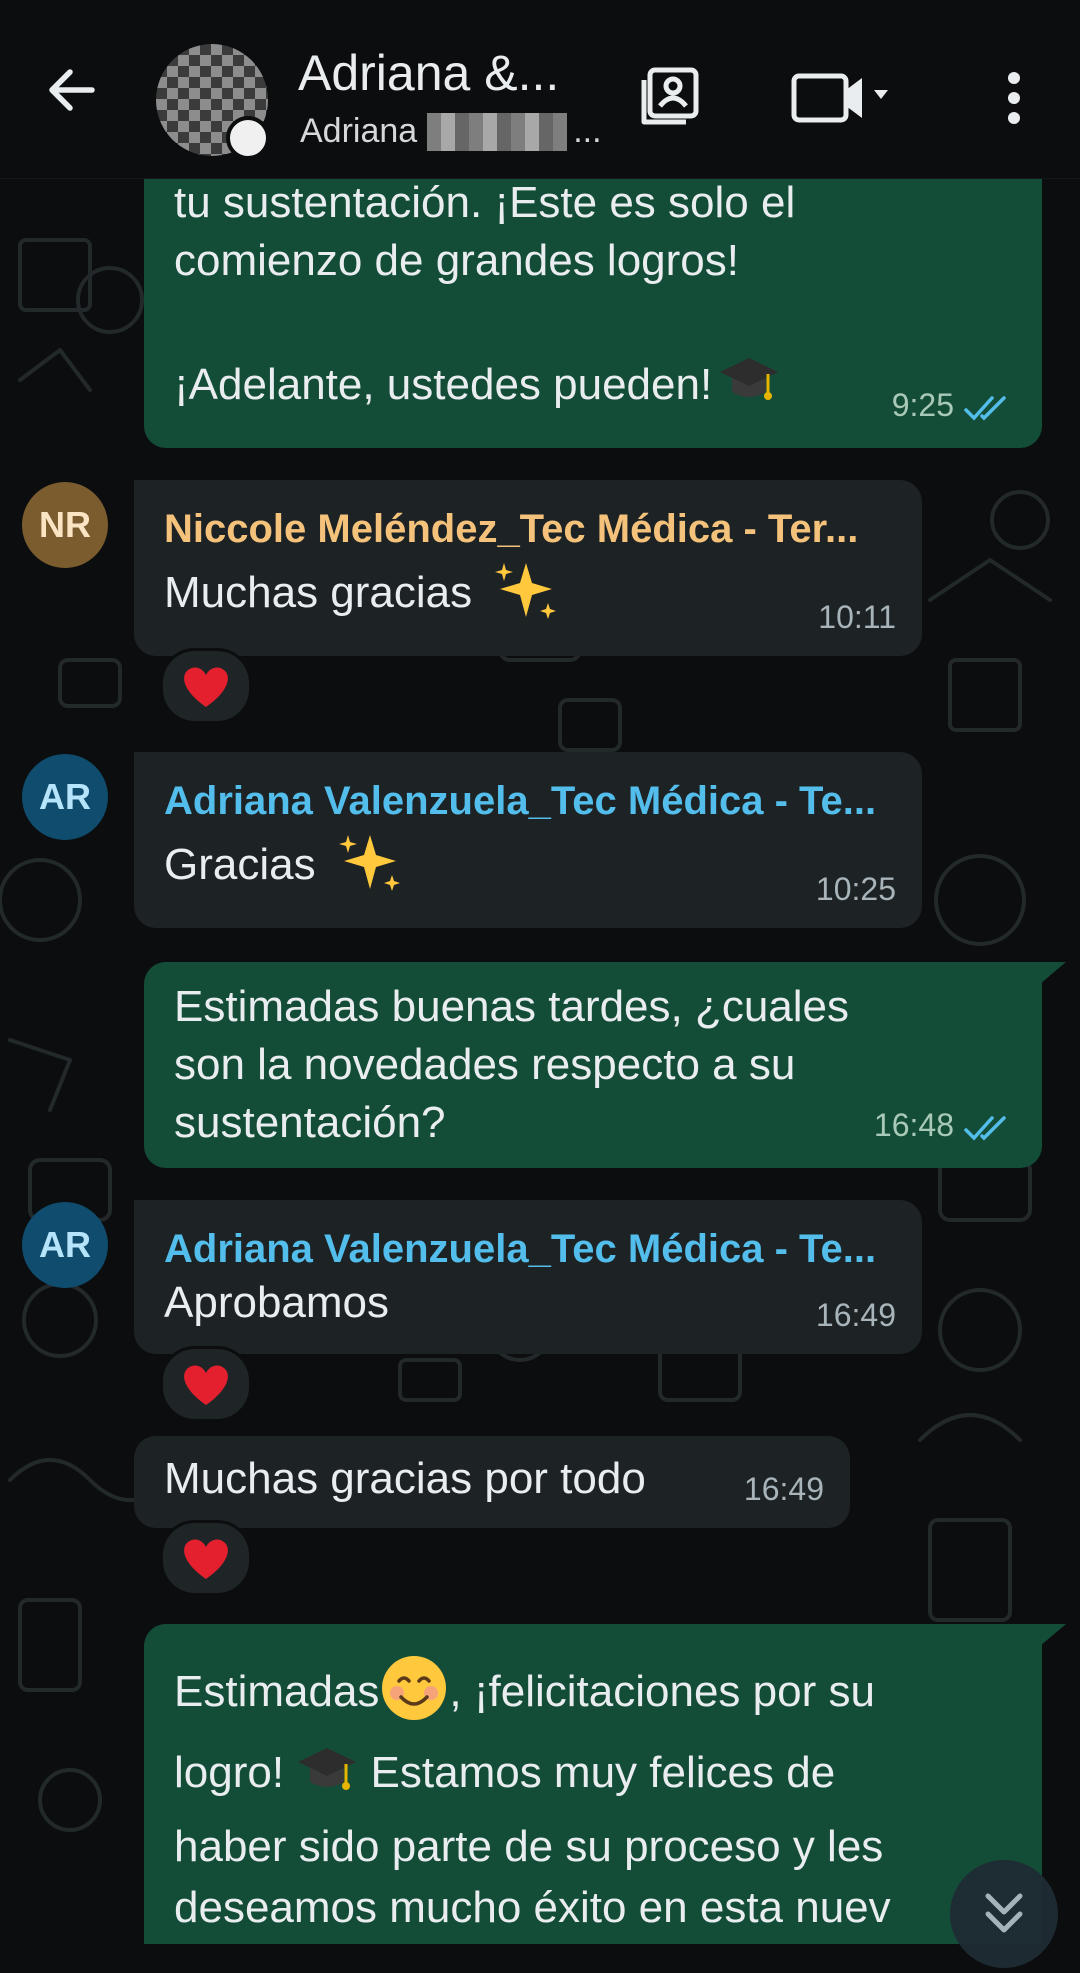 This screenshot has height=1973, width=1080. Describe the element at coordinates (855, 889) in the screenshot. I see `message-time: 10:25` at that location.